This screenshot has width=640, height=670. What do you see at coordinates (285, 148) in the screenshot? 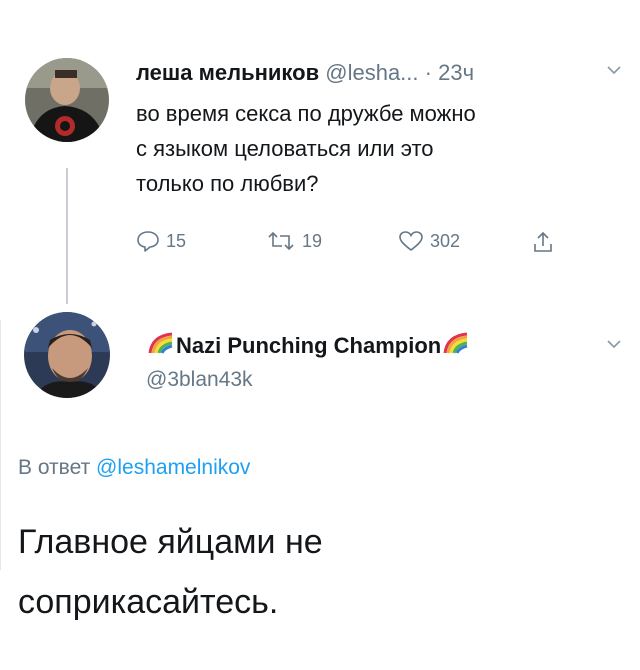
I see `tweet-text-line: с языком целоваться или это` at bounding box center [285, 148].